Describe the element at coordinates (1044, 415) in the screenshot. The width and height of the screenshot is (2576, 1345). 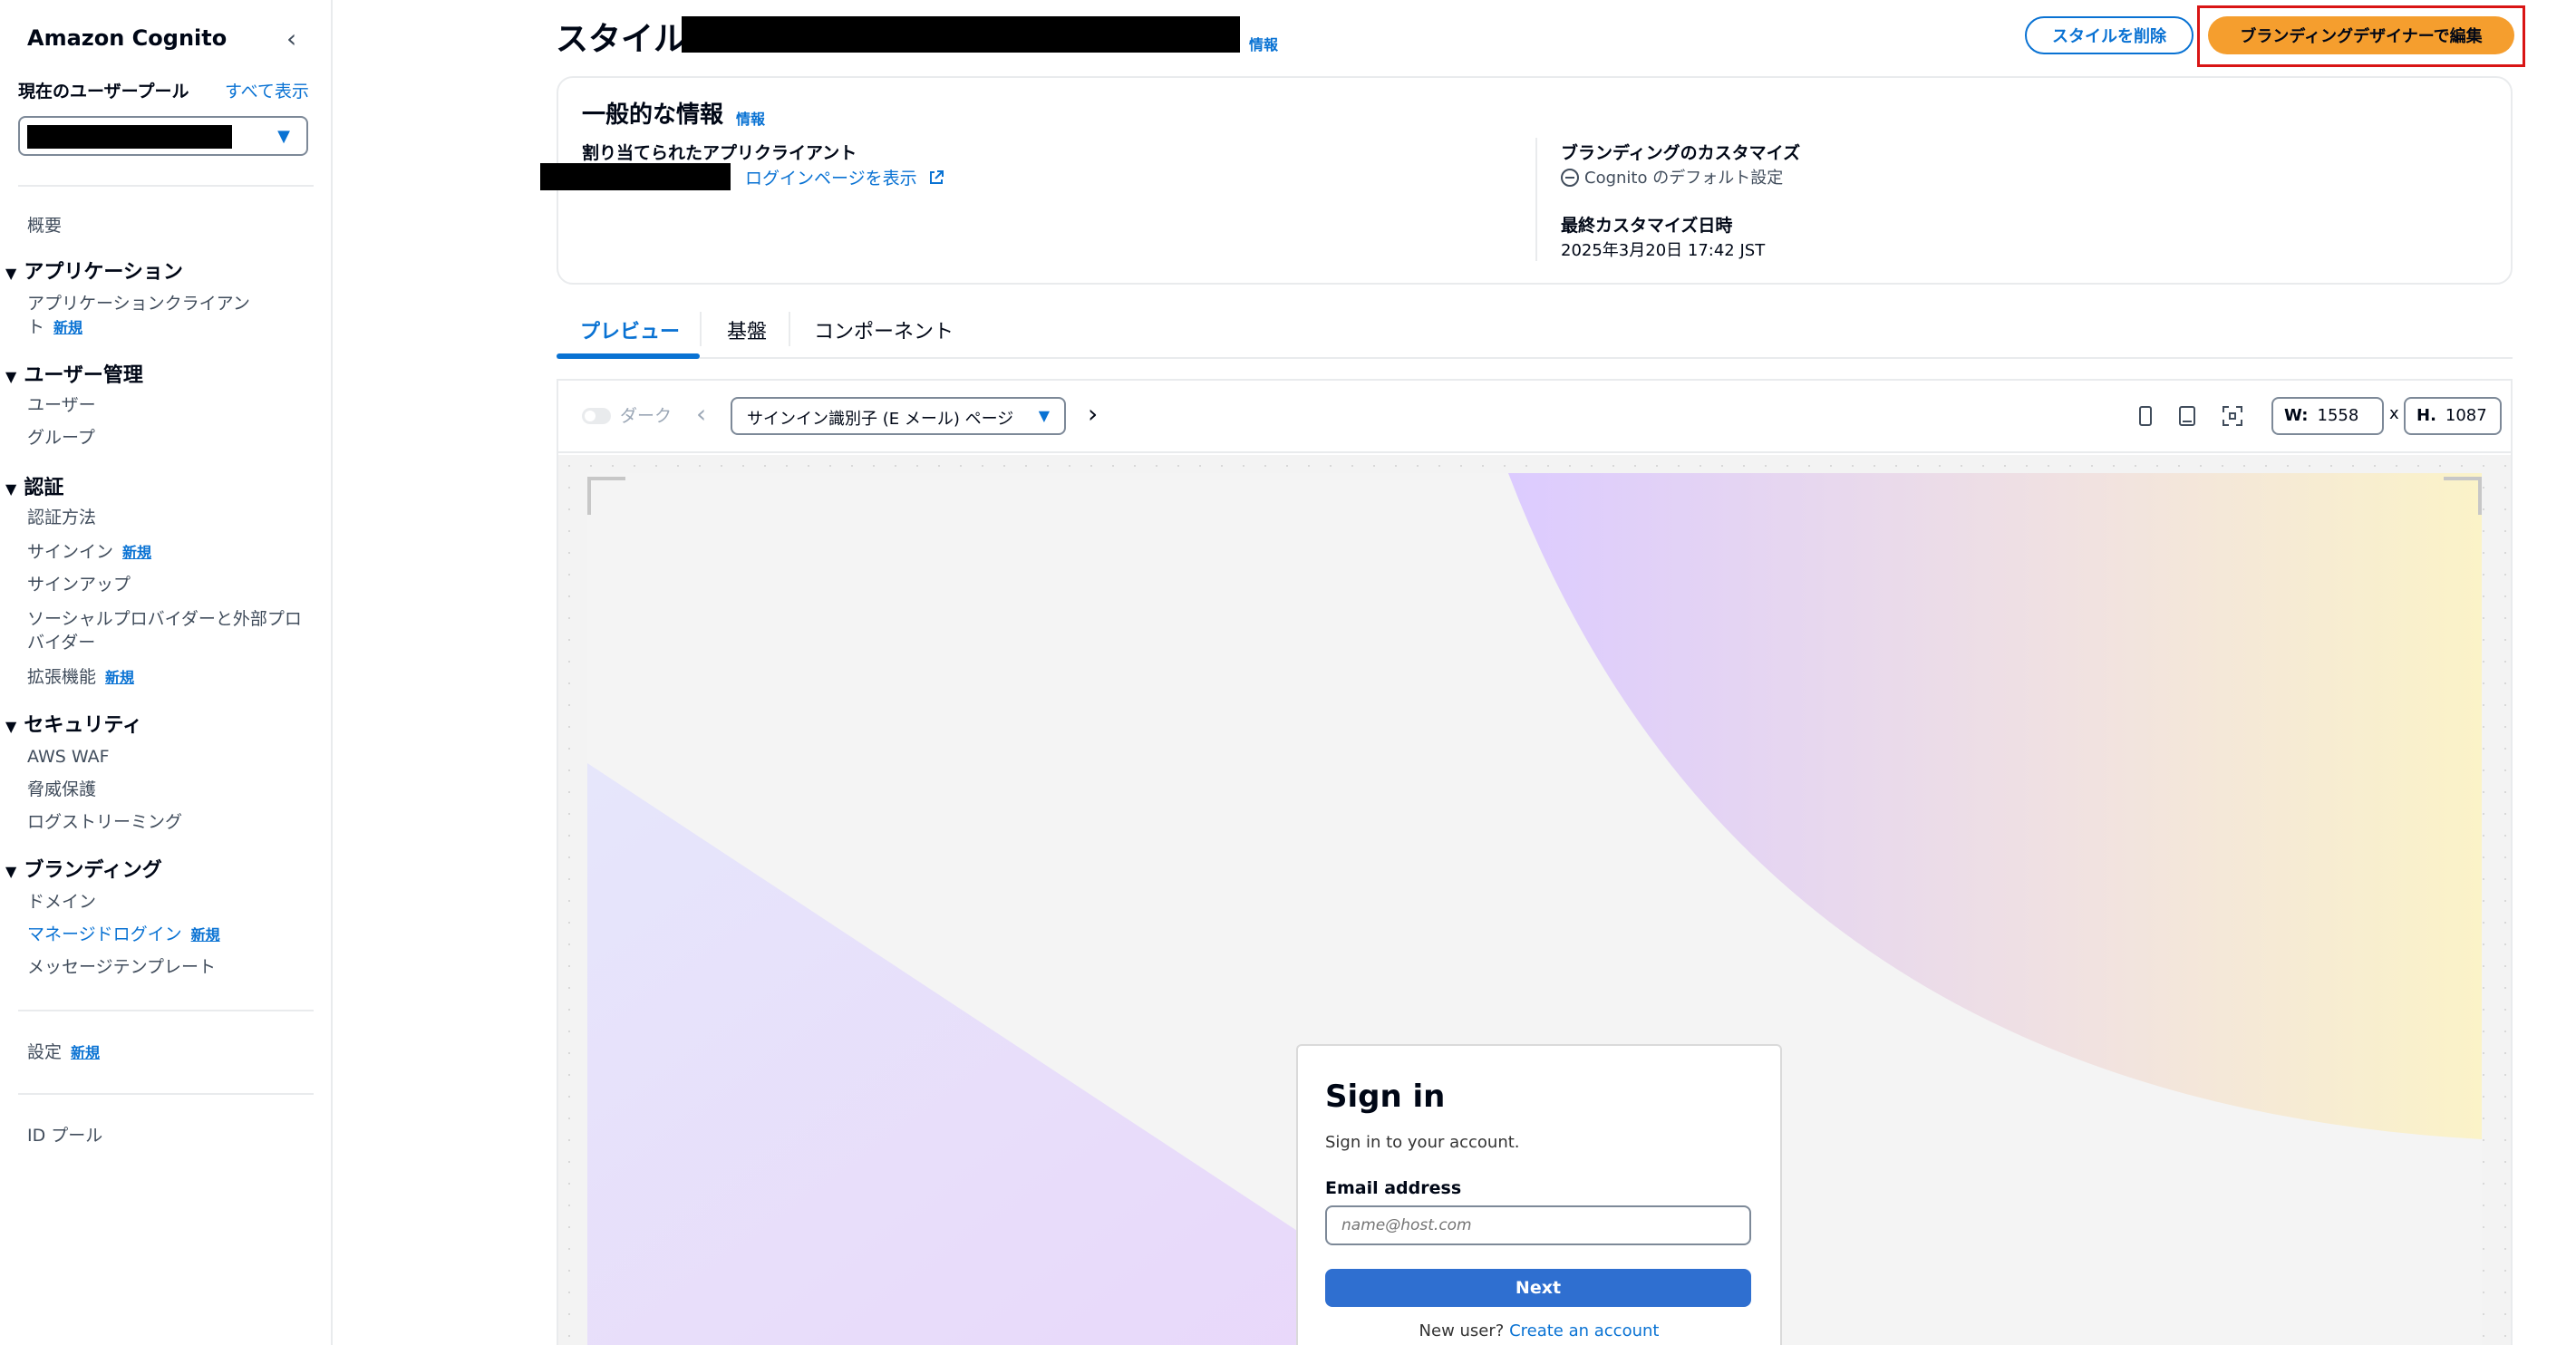
I see `caret-down-icon: ▼` at that location.